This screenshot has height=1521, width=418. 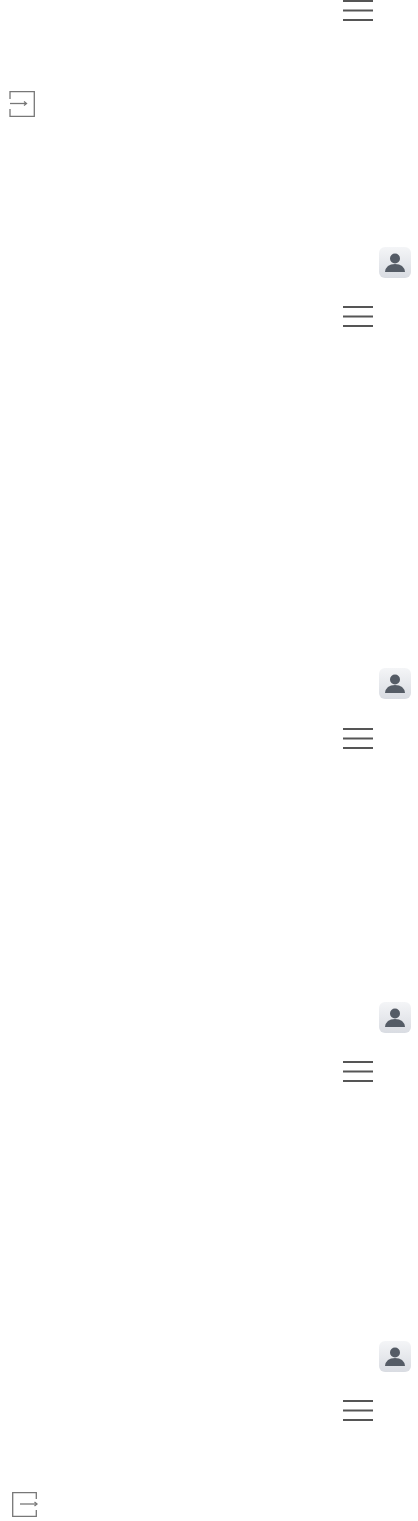 What do you see at coordinates (22, 104) in the screenshot?
I see `login-icon` at bounding box center [22, 104].